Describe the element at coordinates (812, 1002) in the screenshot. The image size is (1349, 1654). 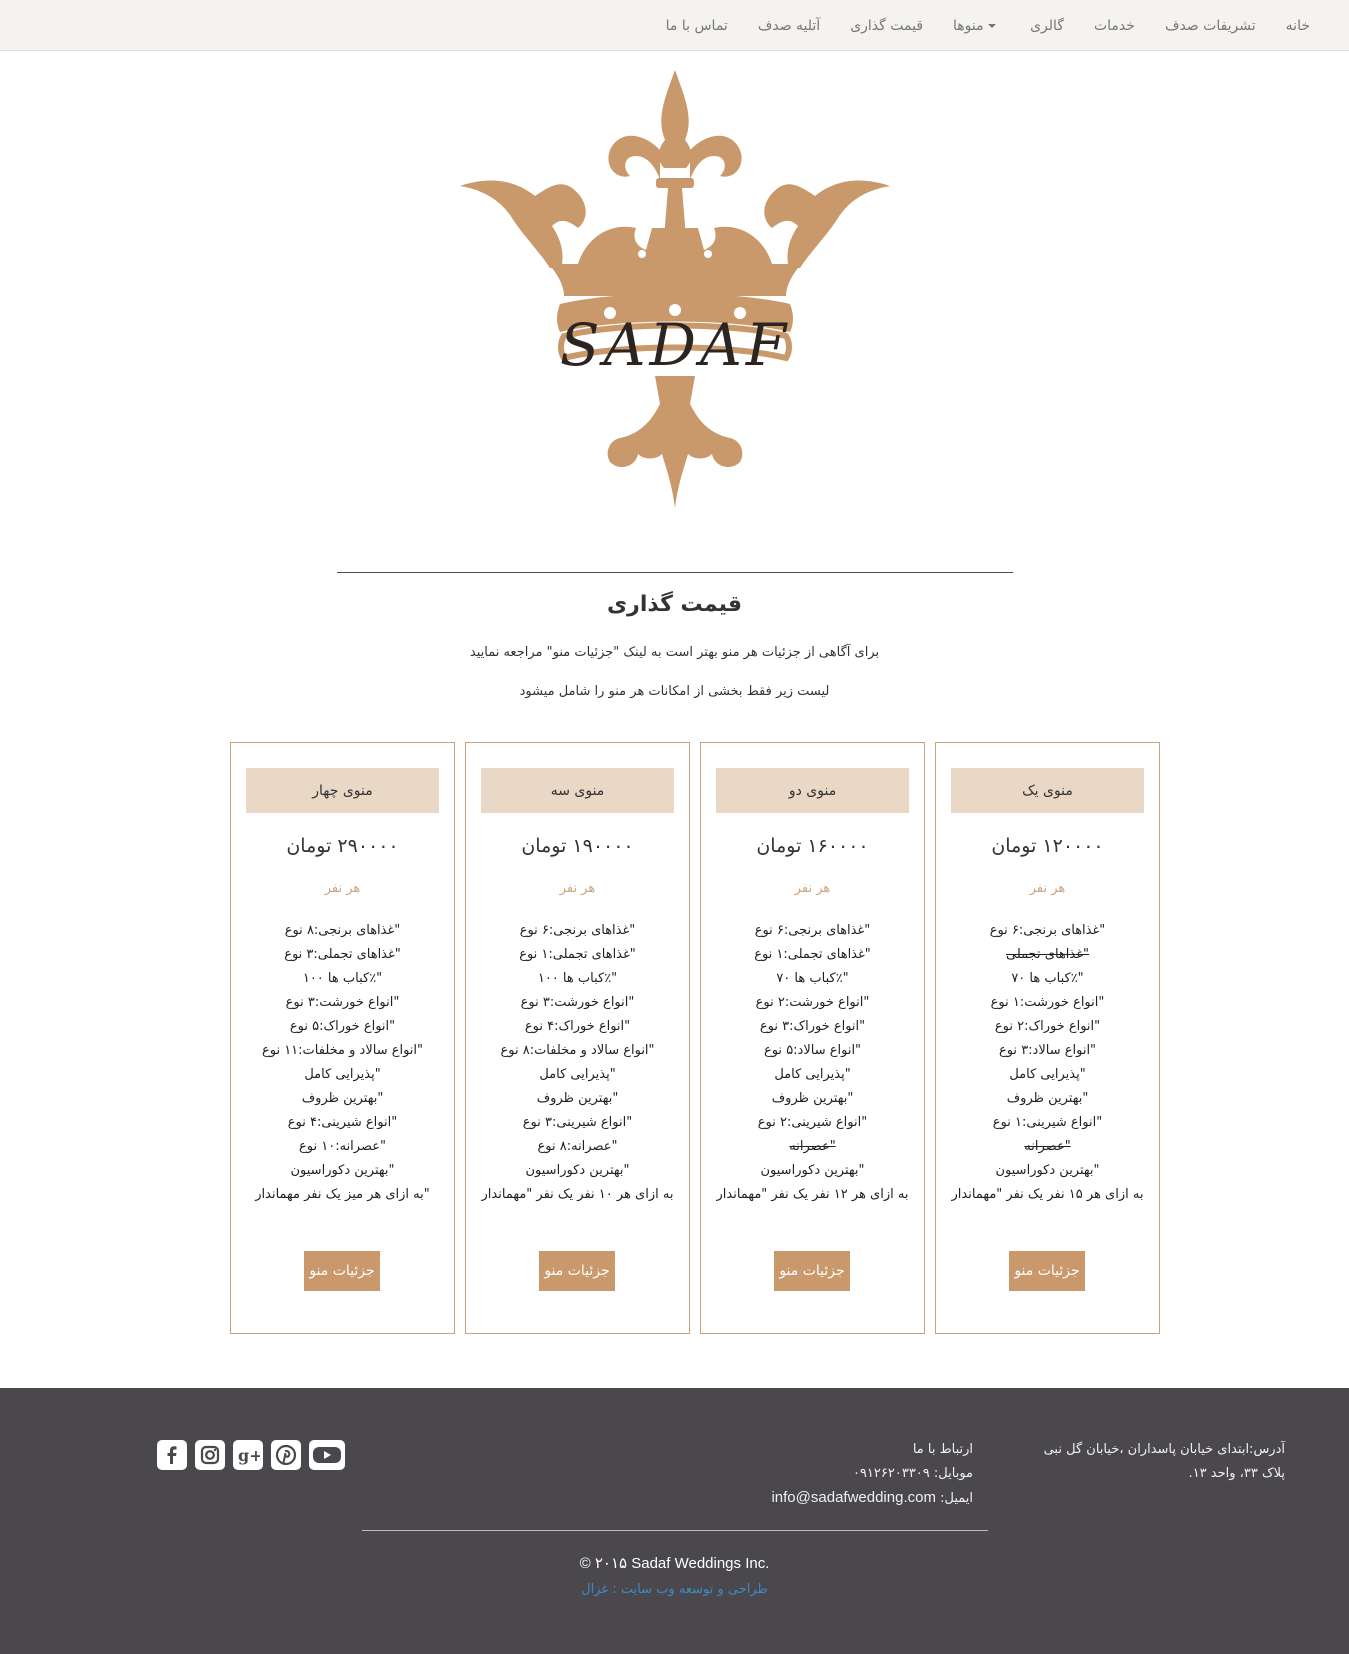
I see `feature-item: "انواع خورشت:۲ نوع` at that location.